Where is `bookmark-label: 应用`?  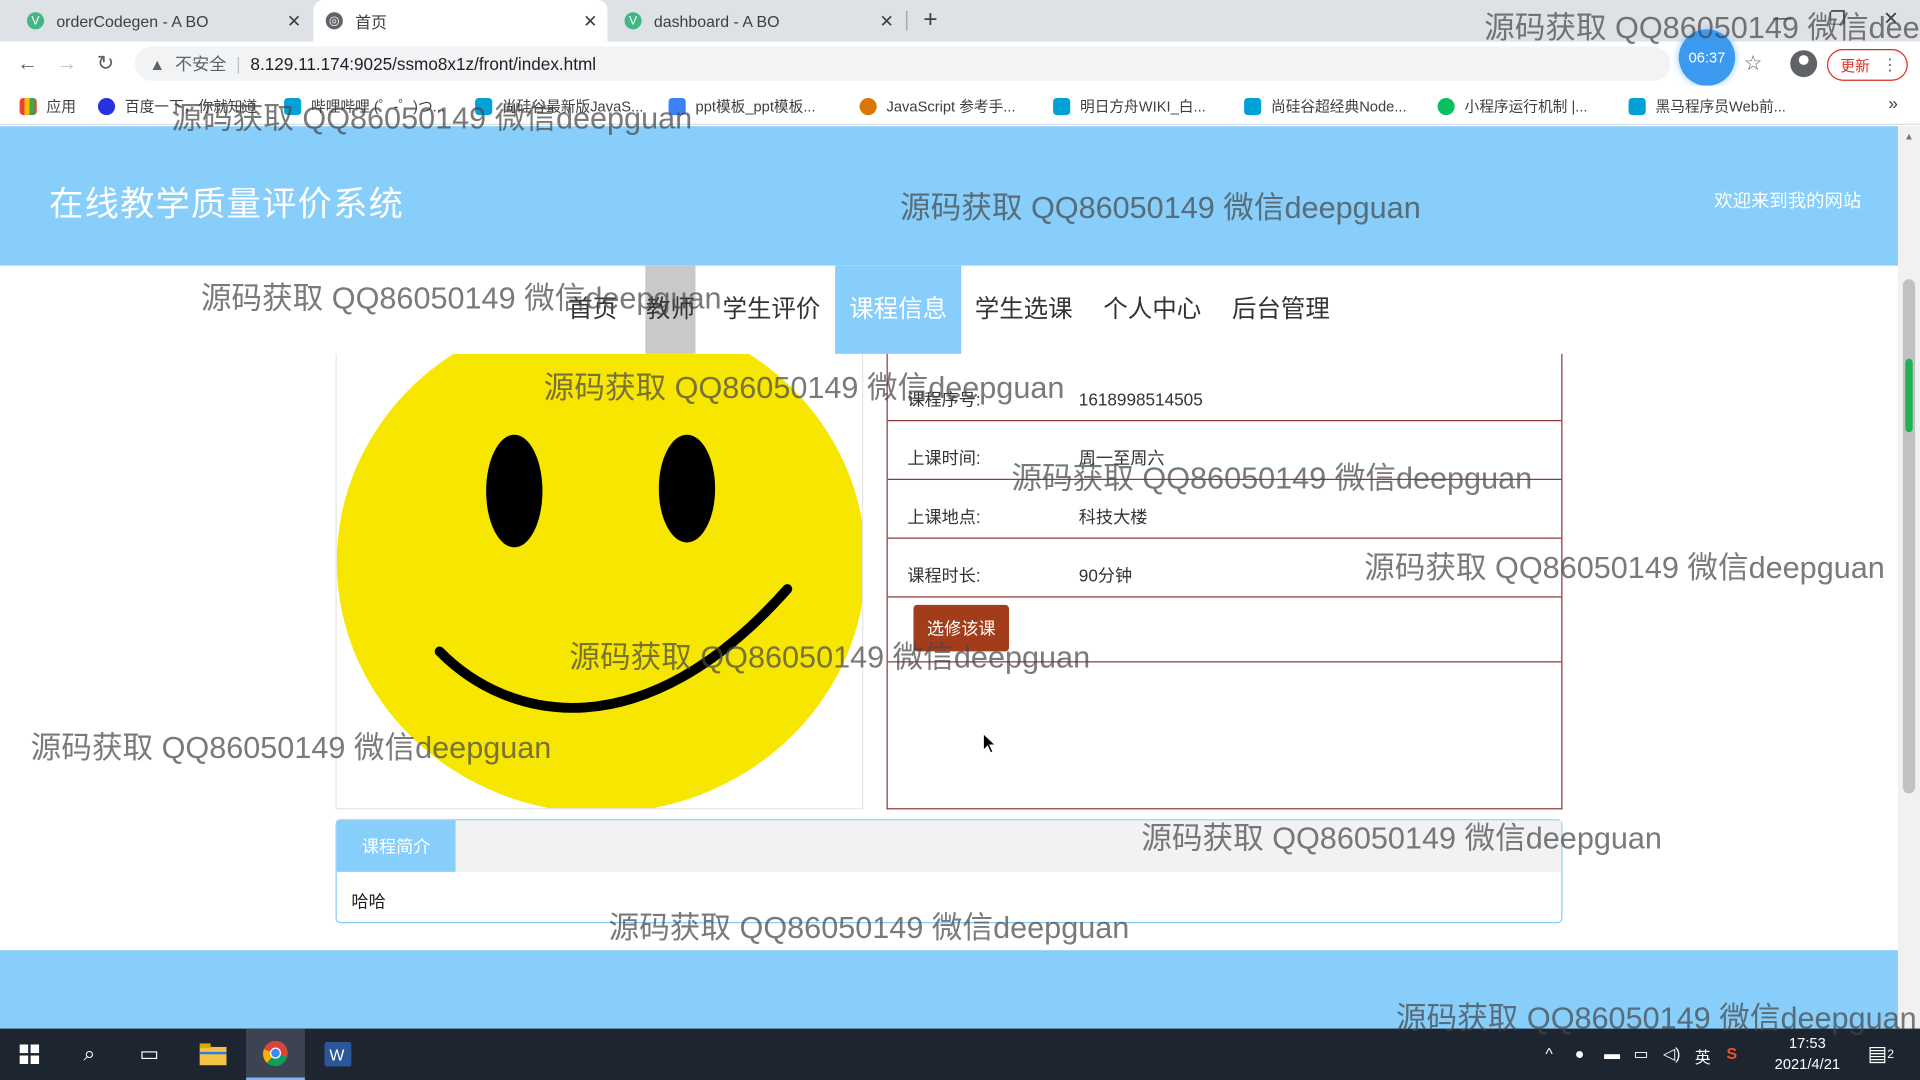
bookmark-label: 应用 is located at coordinates (61, 106).